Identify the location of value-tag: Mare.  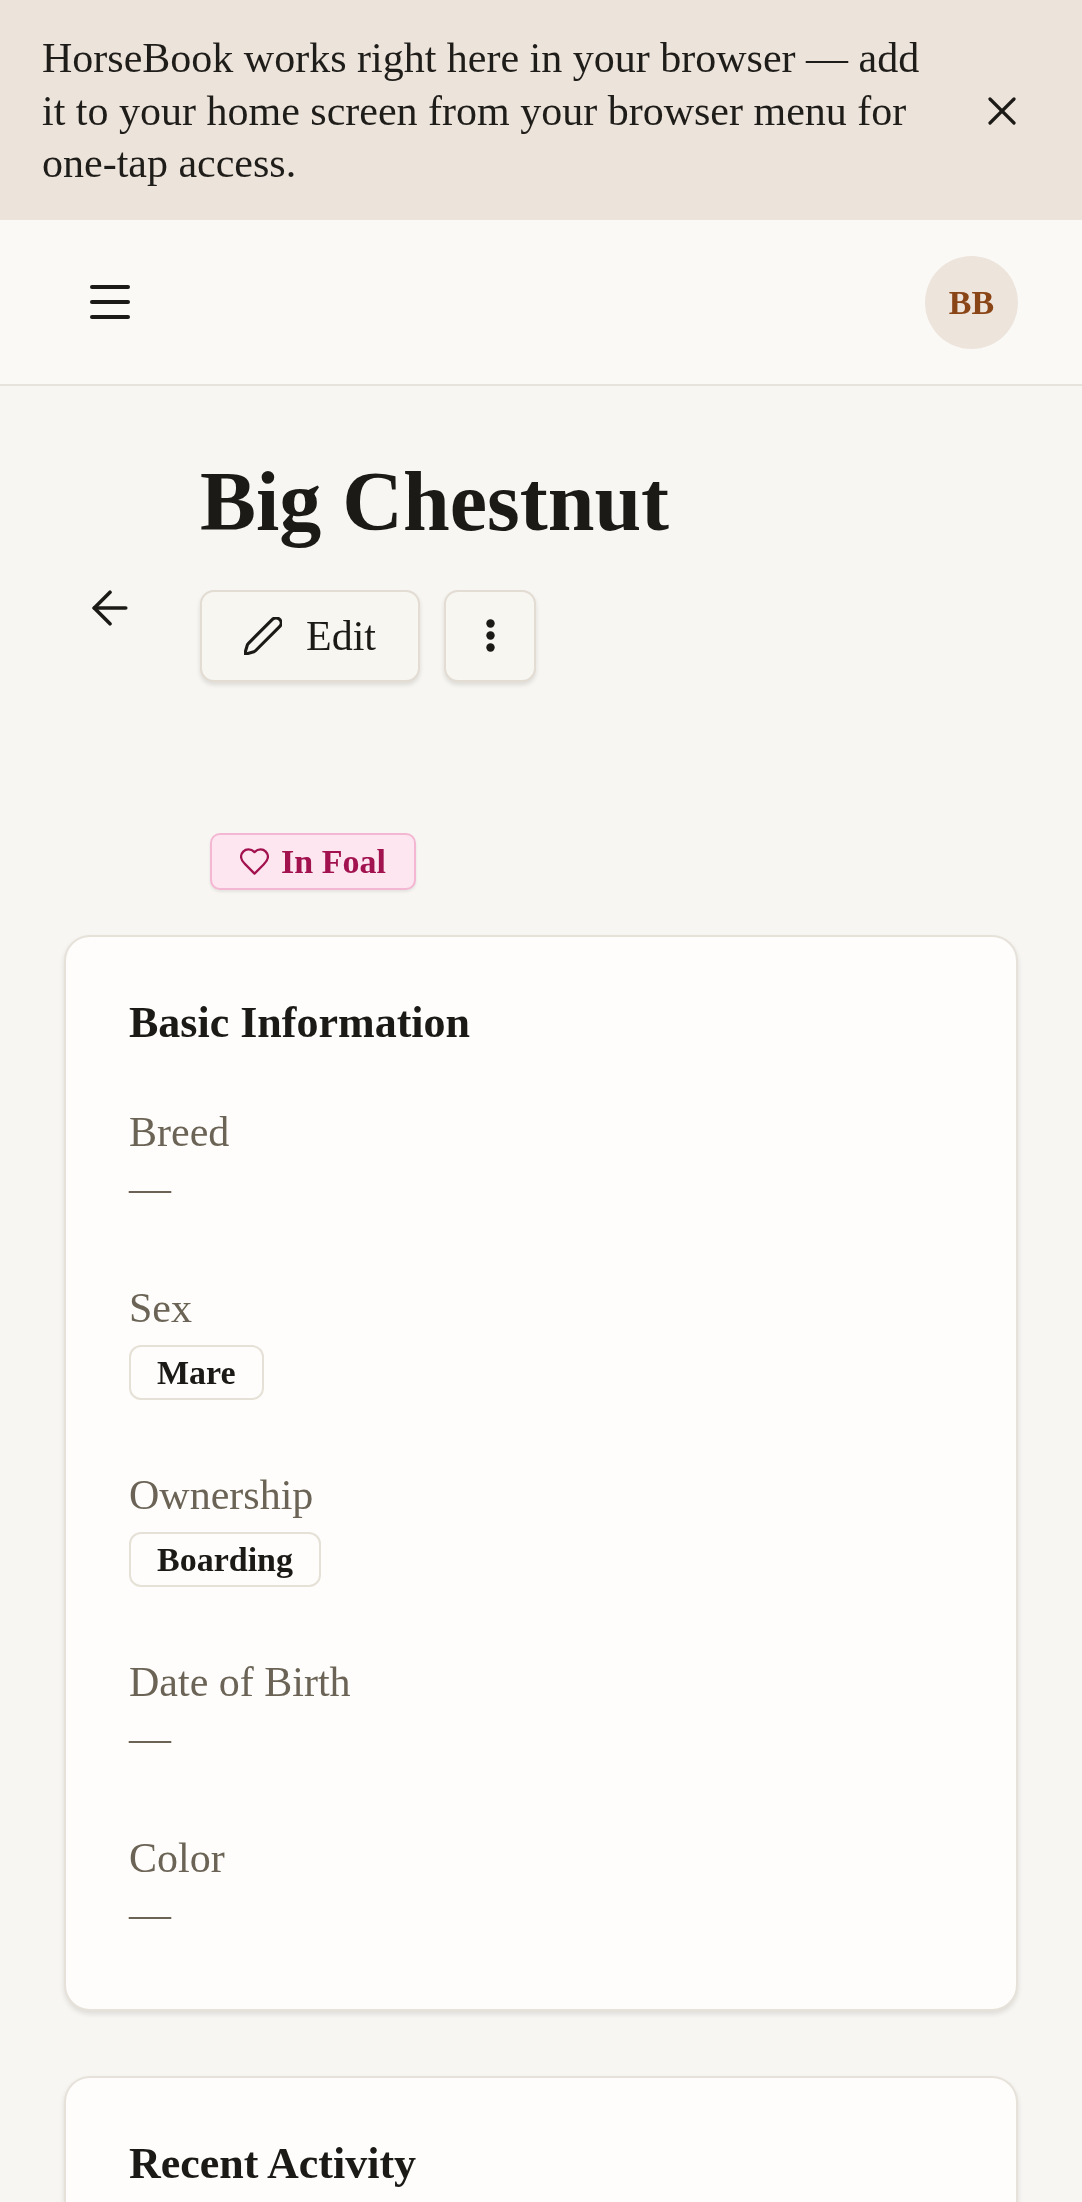
(196, 1372).